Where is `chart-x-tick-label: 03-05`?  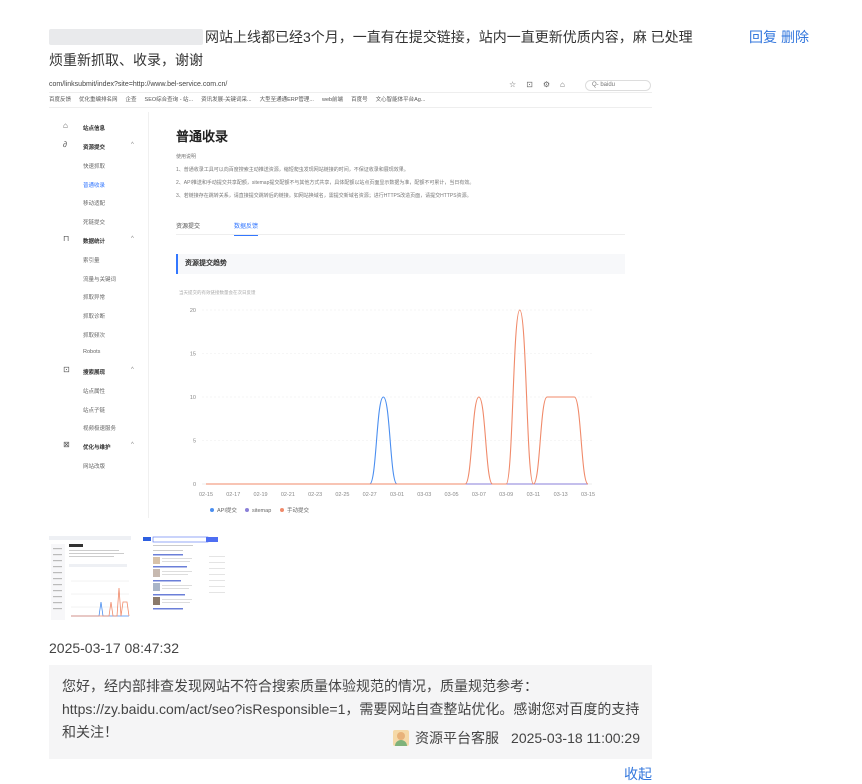 chart-x-tick-label: 03-05 is located at coordinates (452, 495).